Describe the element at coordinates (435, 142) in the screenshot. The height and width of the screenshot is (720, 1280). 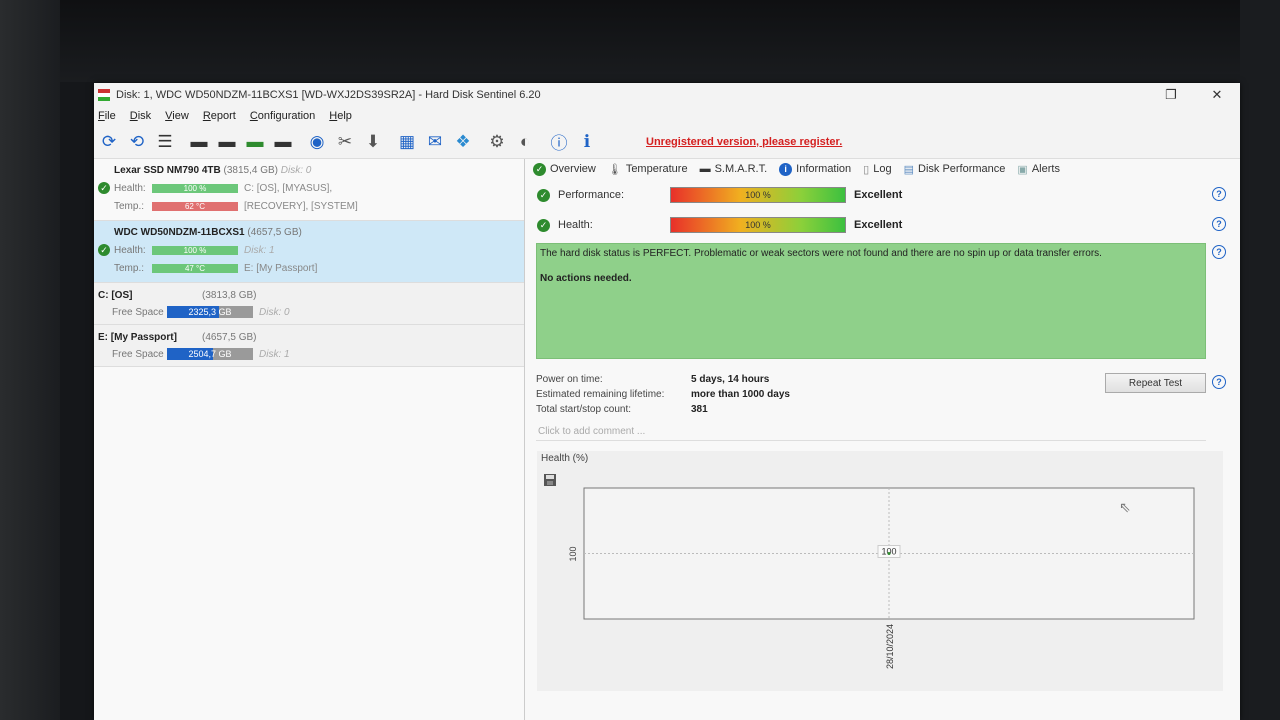
I see `email-icon: ✉` at that location.